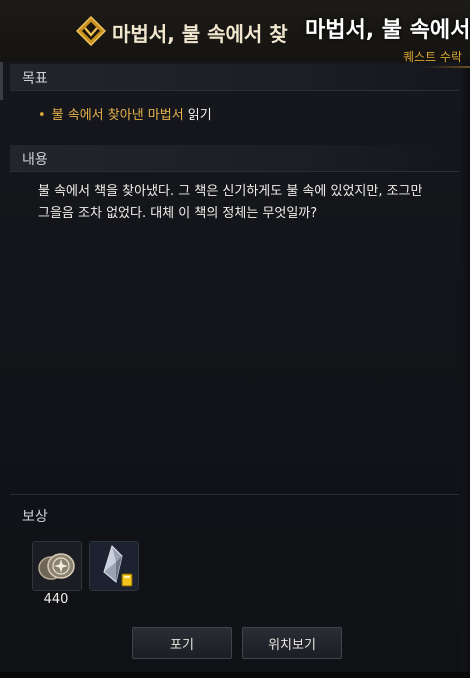 This screenshot has width=470, height=678. I want to click on reward-item-silver, so click(57, 566).